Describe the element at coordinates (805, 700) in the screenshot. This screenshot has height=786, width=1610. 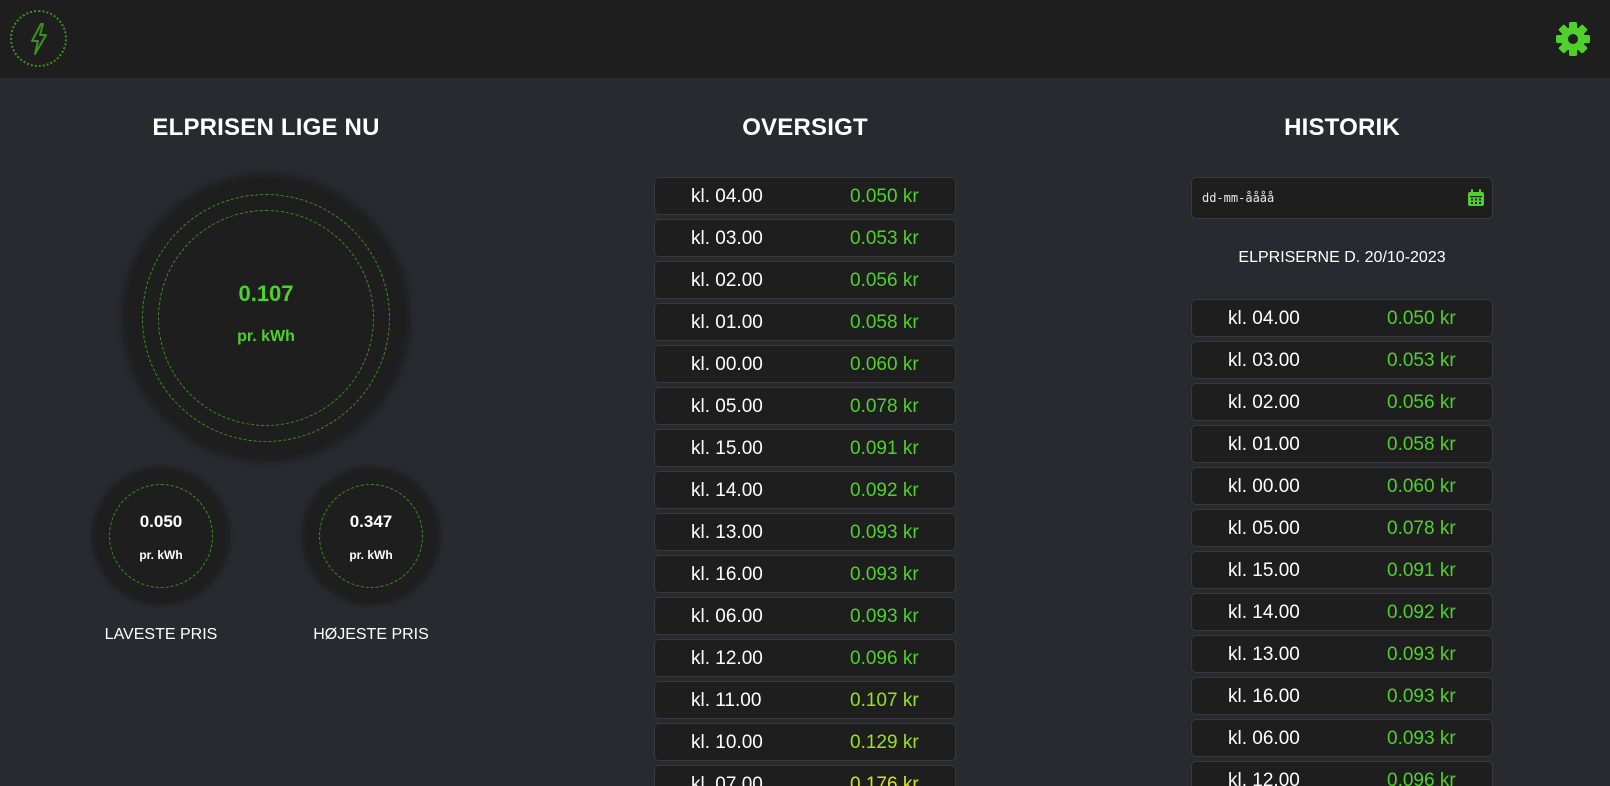
I see `price-row: kl. 11.00 0.107 kr` at that location.